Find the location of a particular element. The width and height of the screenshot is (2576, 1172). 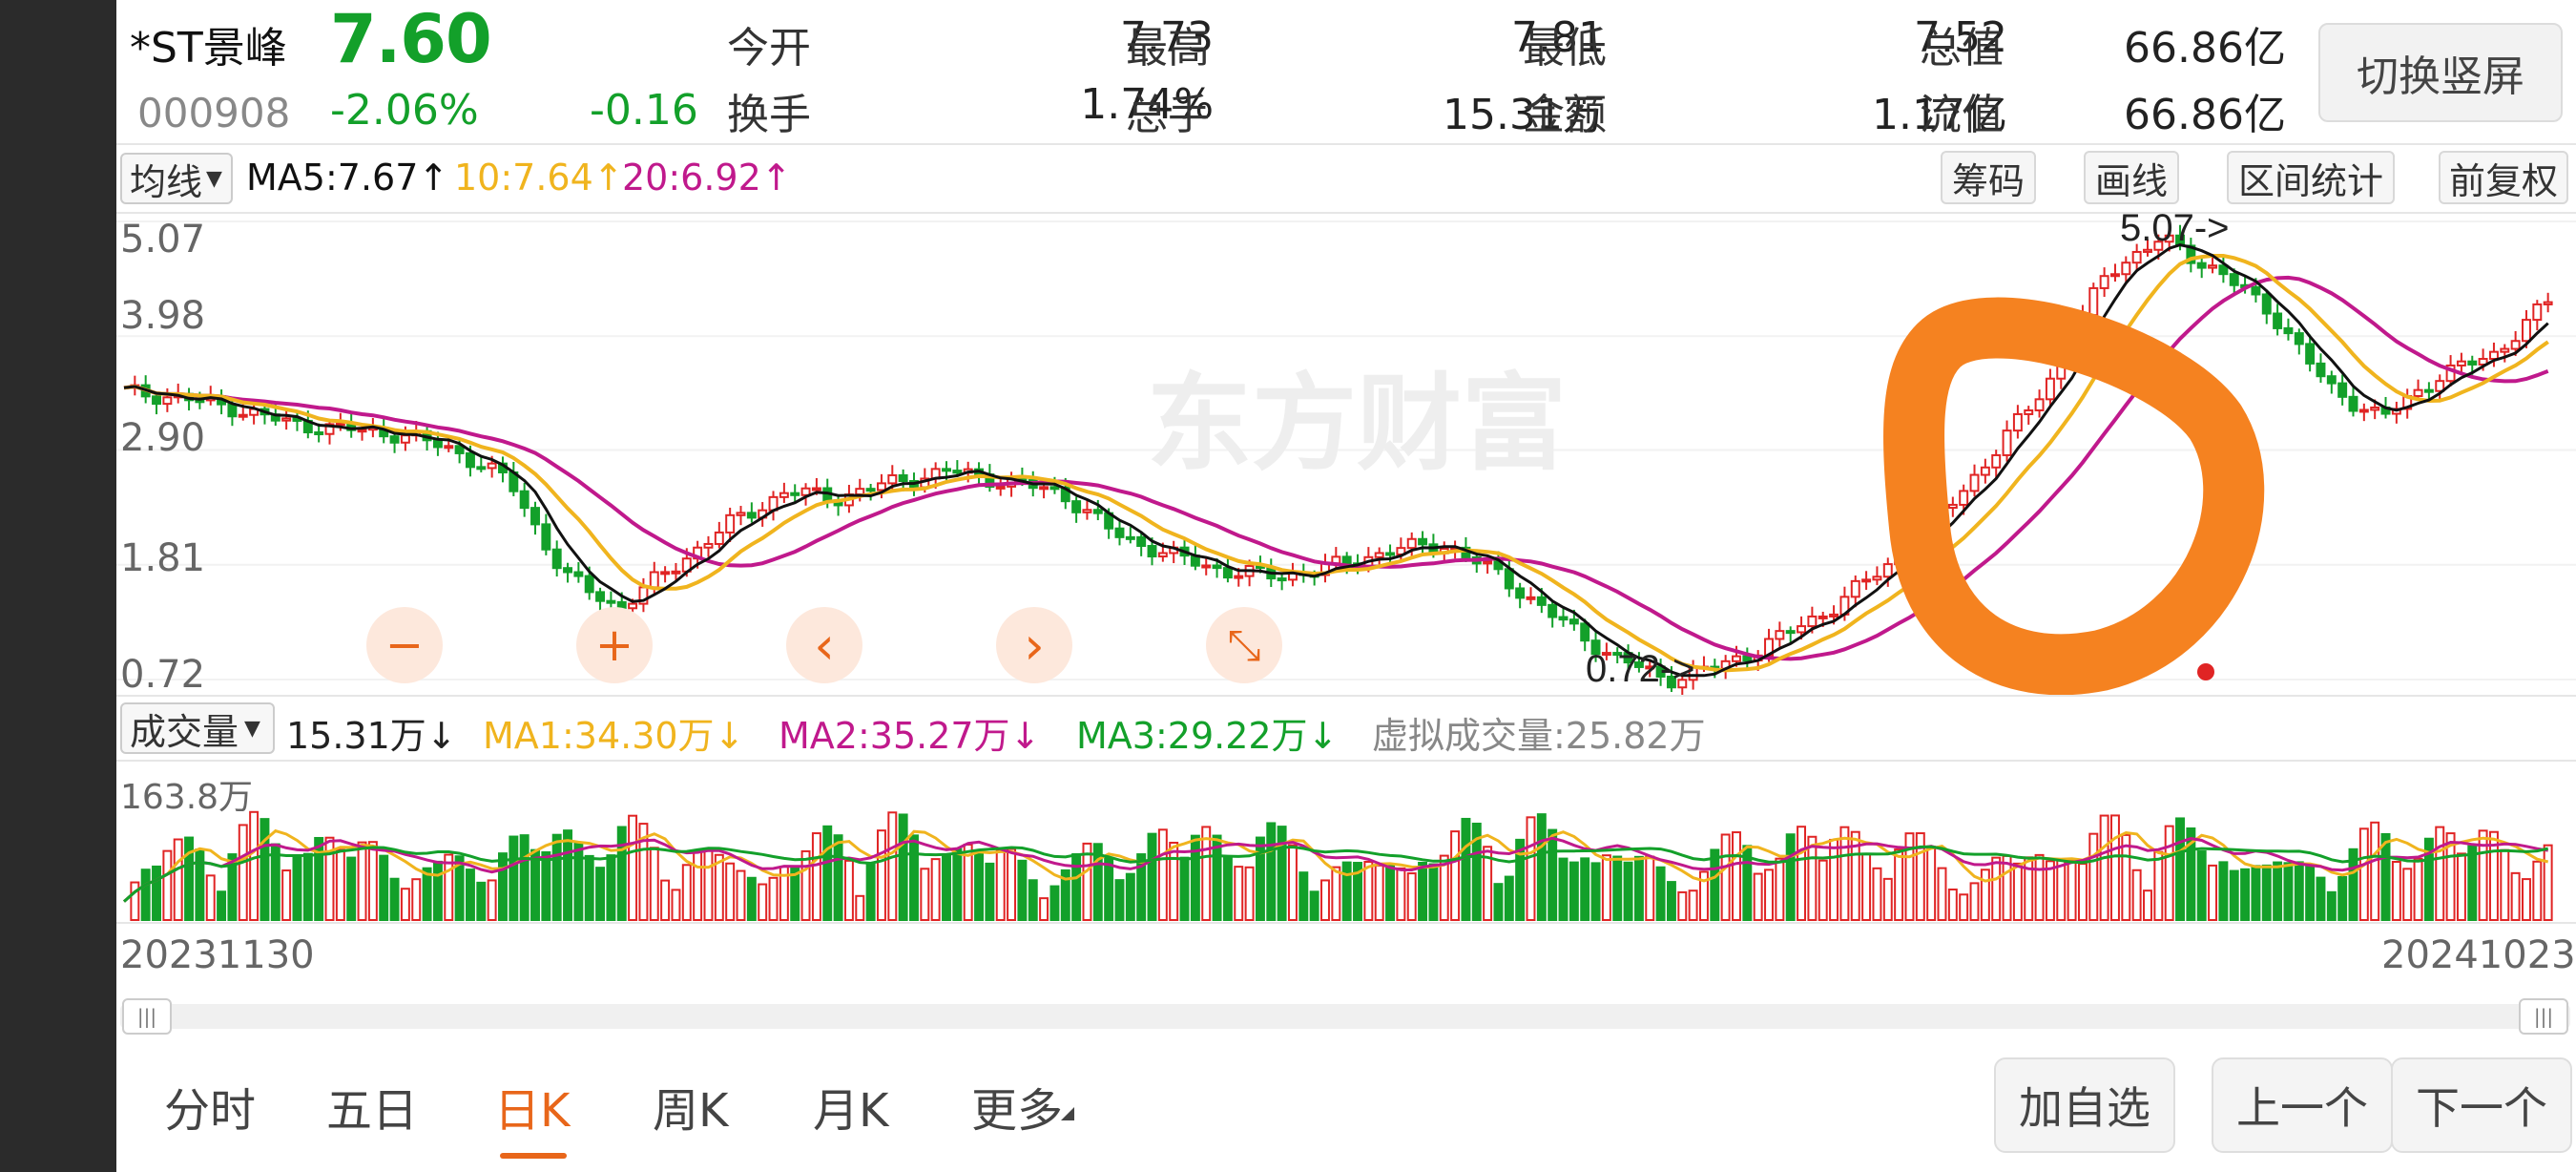

ma-selector: 均线 ▼ is located at coordinates (176, 178).